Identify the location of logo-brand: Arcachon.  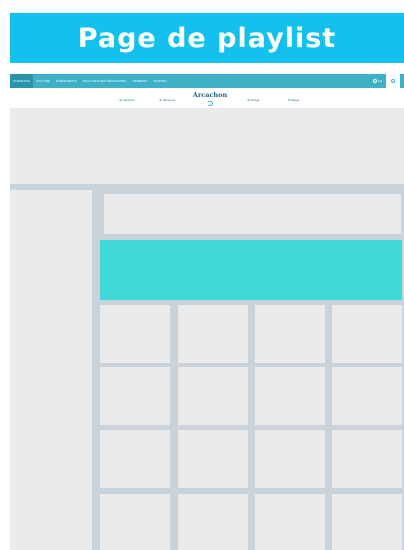
(210, 95).